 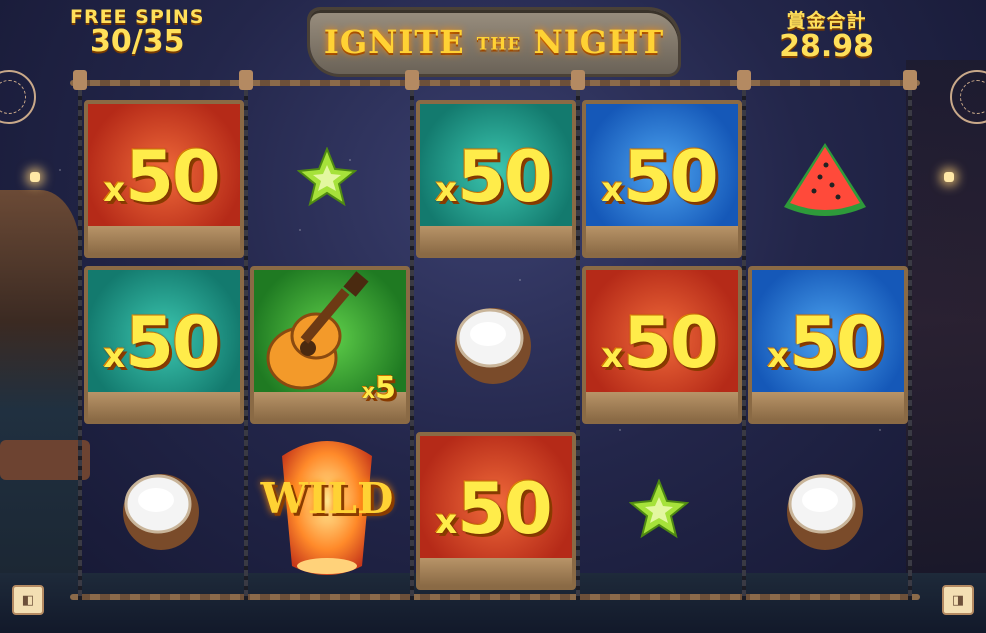 What do you see at coordinates (495, 83) in the screenshot?
I see `rope-top` at bounding box center [495, 83].